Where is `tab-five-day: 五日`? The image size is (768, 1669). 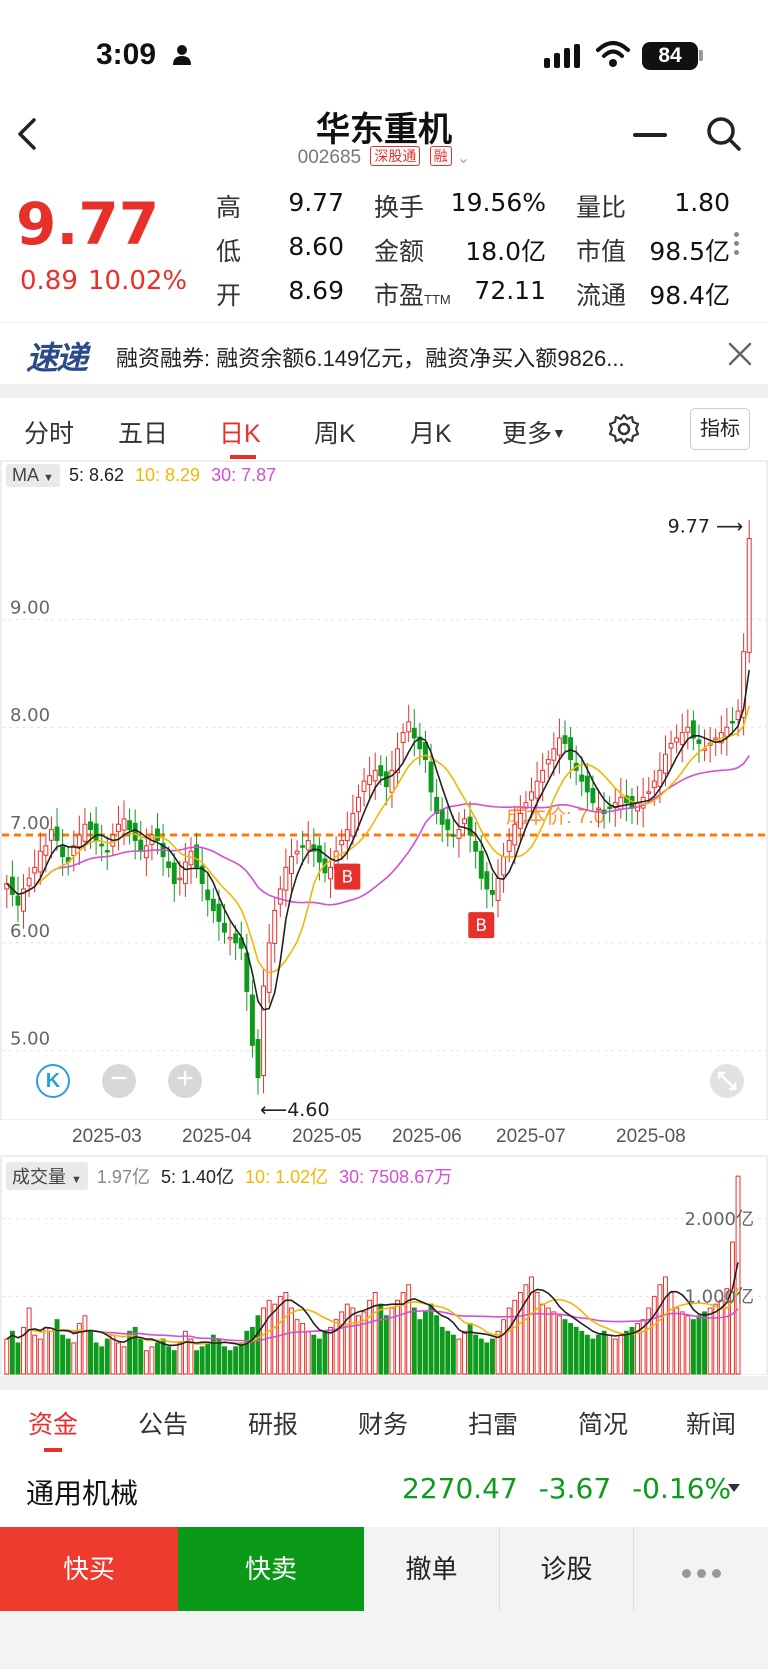
tab-five-day: 五日 is located at coordinates (143, 432).